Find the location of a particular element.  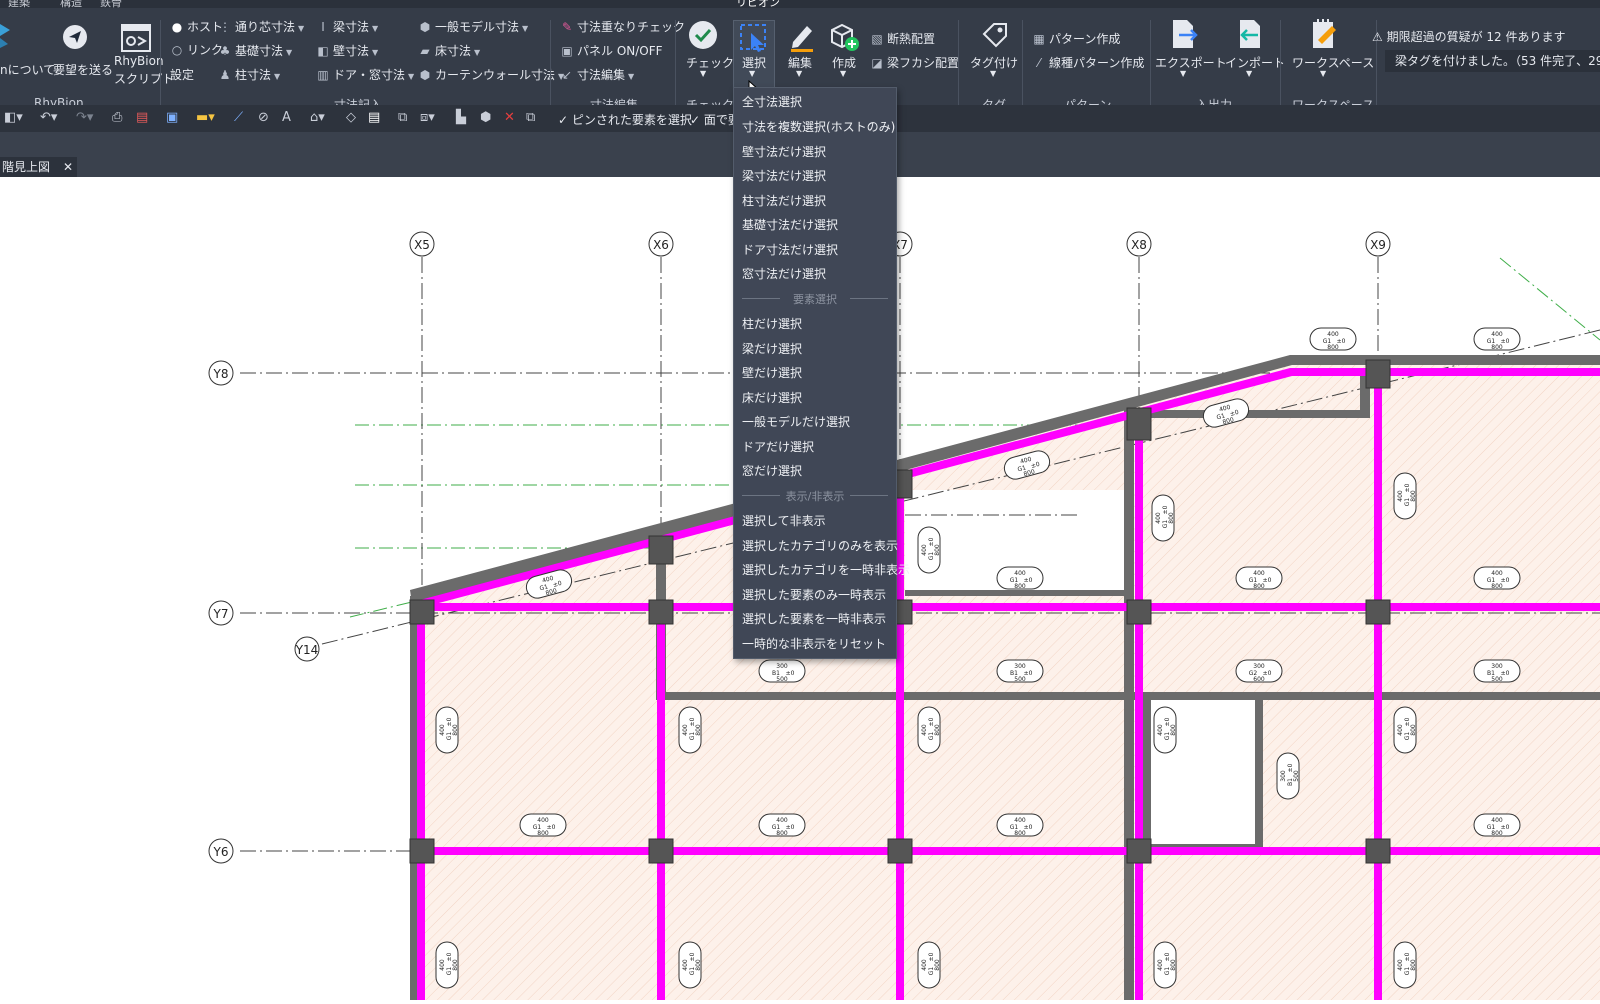

menu-item-doors: ドアだけ選択 is located at coordinates (778, 446).